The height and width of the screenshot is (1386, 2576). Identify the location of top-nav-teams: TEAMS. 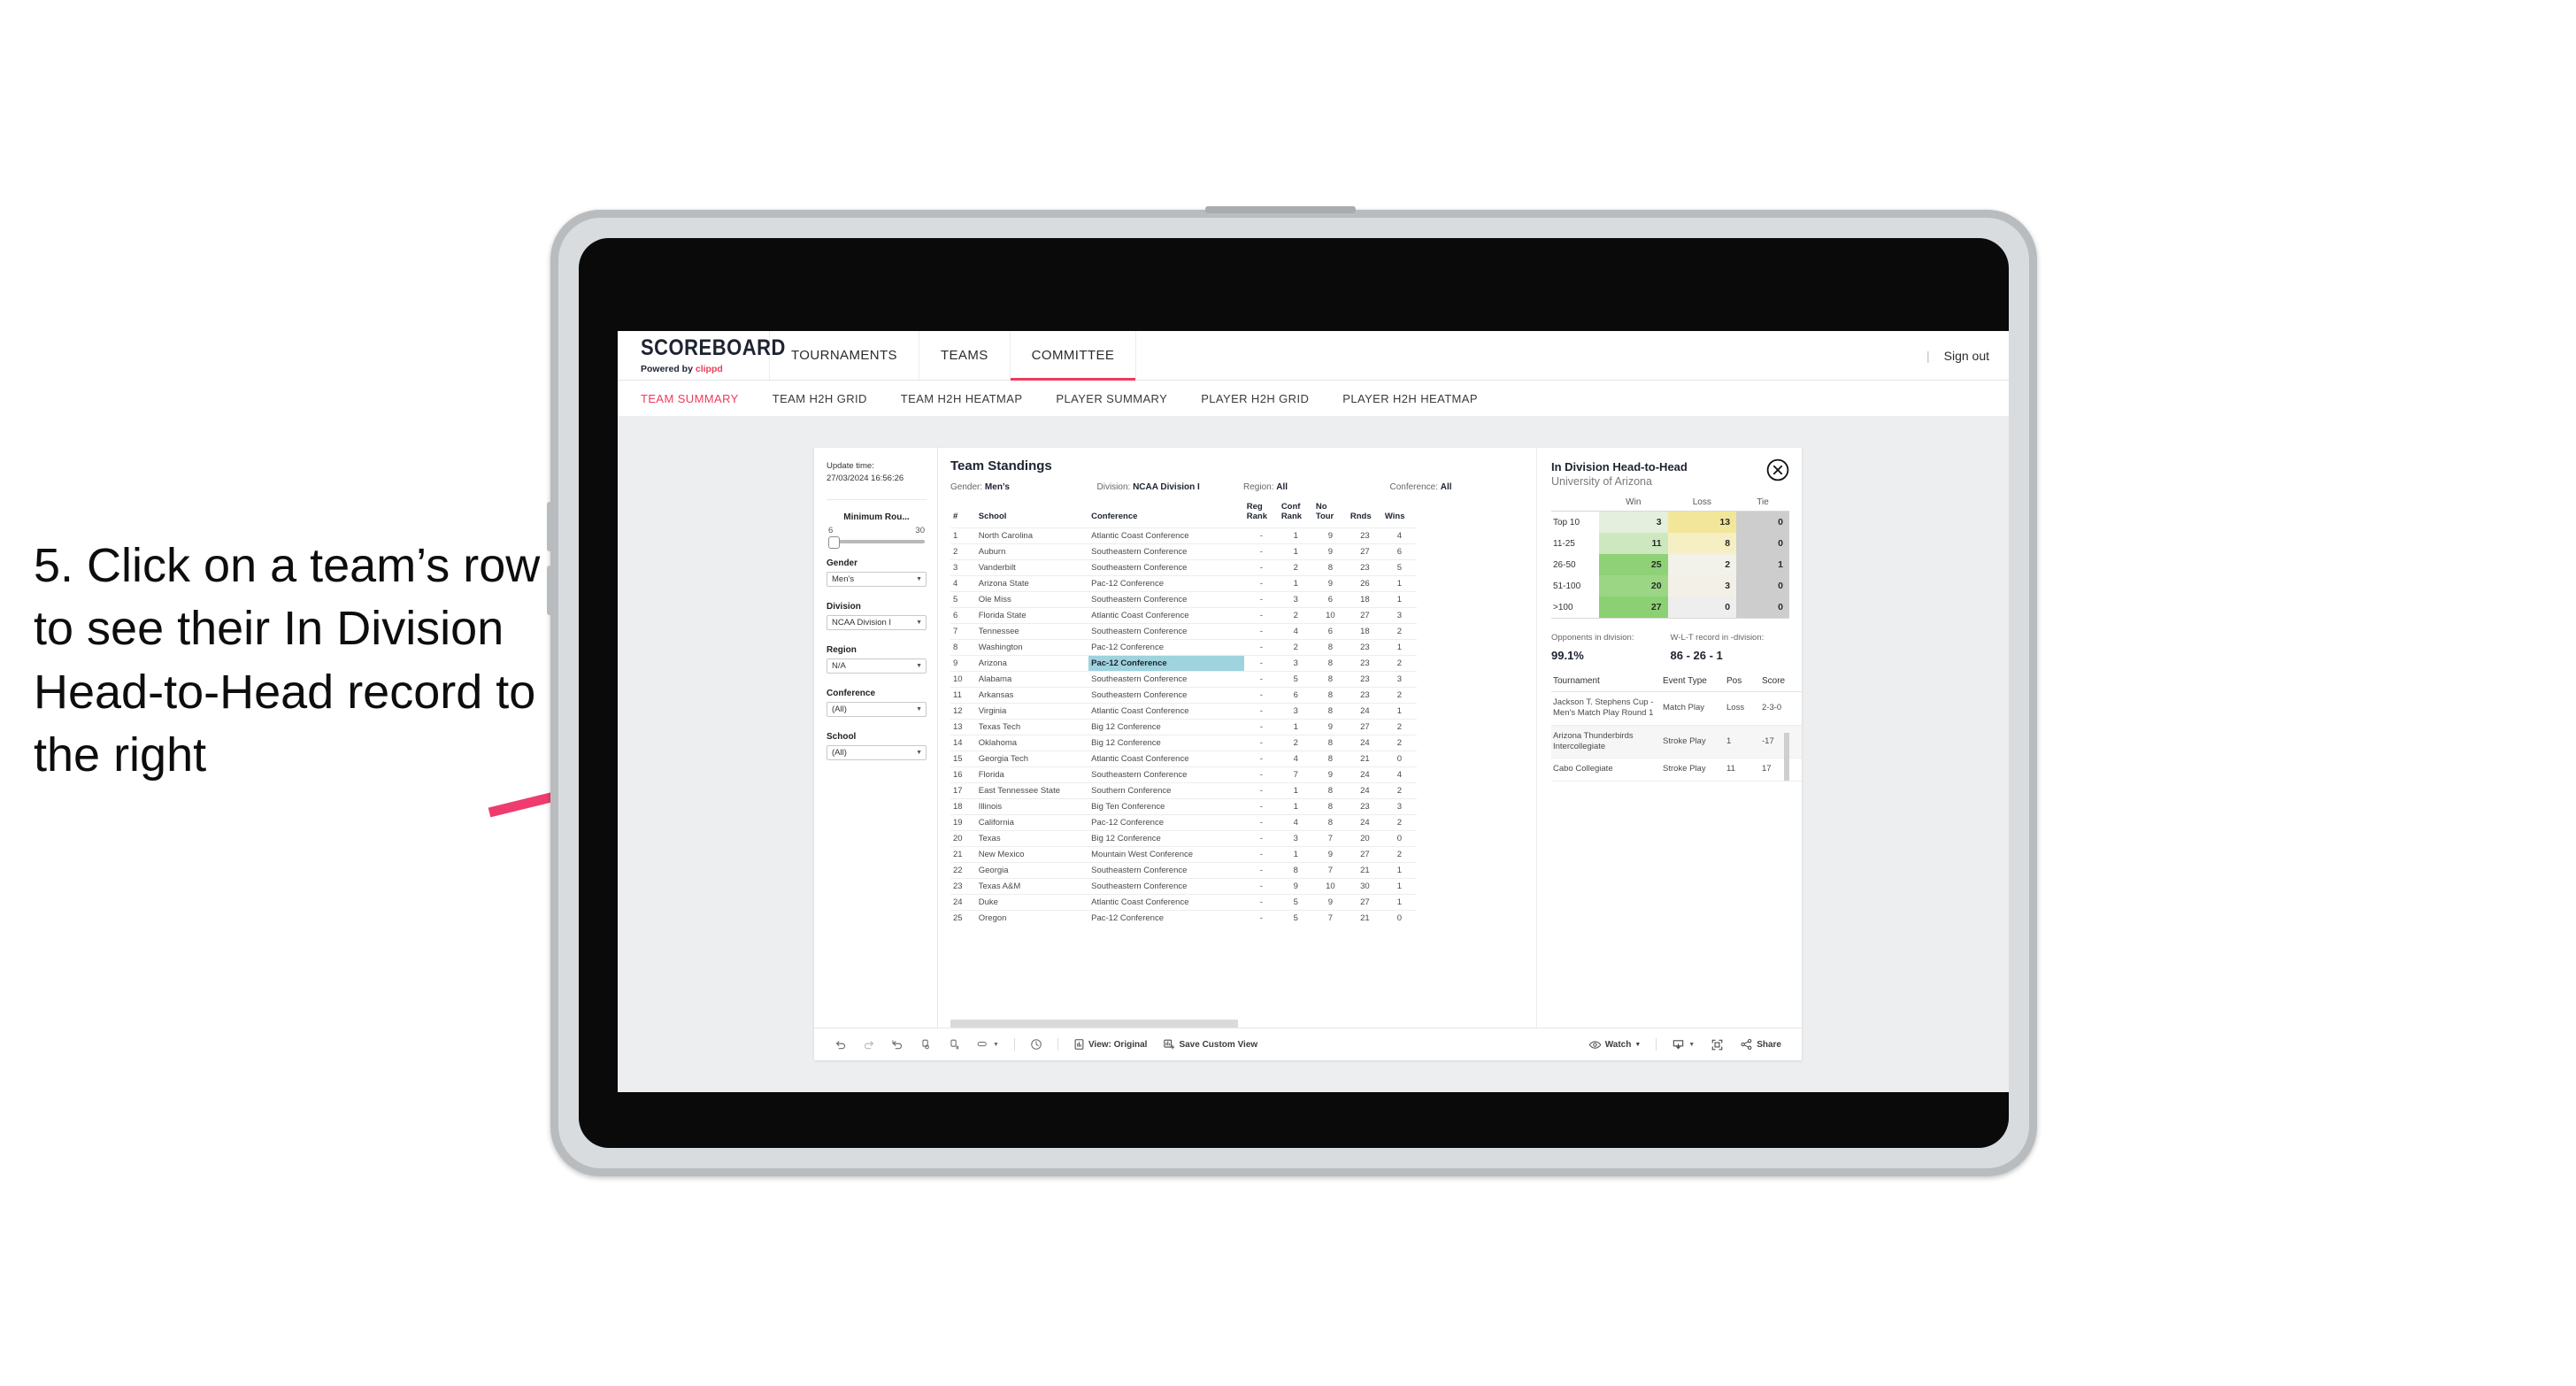
(965, 355).